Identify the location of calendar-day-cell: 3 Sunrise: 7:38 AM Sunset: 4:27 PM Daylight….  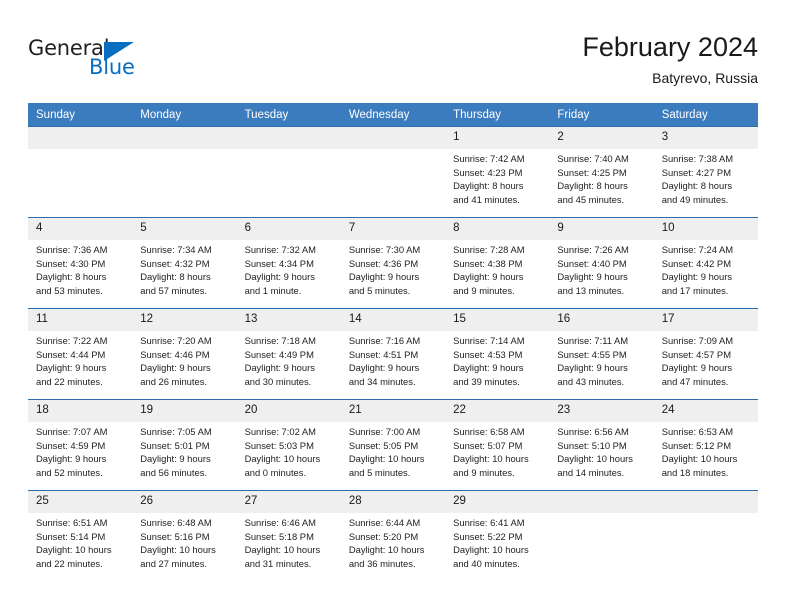
(705, 172).